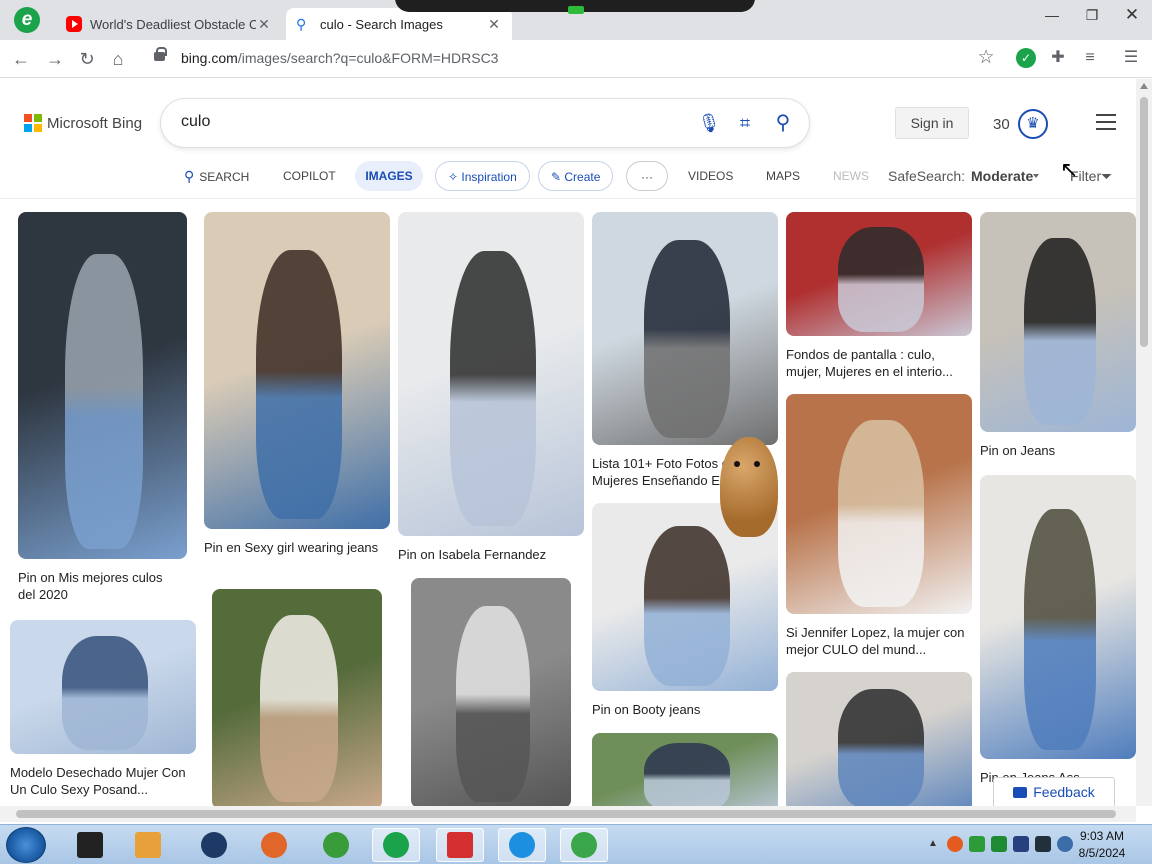  Describe the element at coordinates (1001, 124) in the screenshot. I see `rewards-points: 30` at that location.